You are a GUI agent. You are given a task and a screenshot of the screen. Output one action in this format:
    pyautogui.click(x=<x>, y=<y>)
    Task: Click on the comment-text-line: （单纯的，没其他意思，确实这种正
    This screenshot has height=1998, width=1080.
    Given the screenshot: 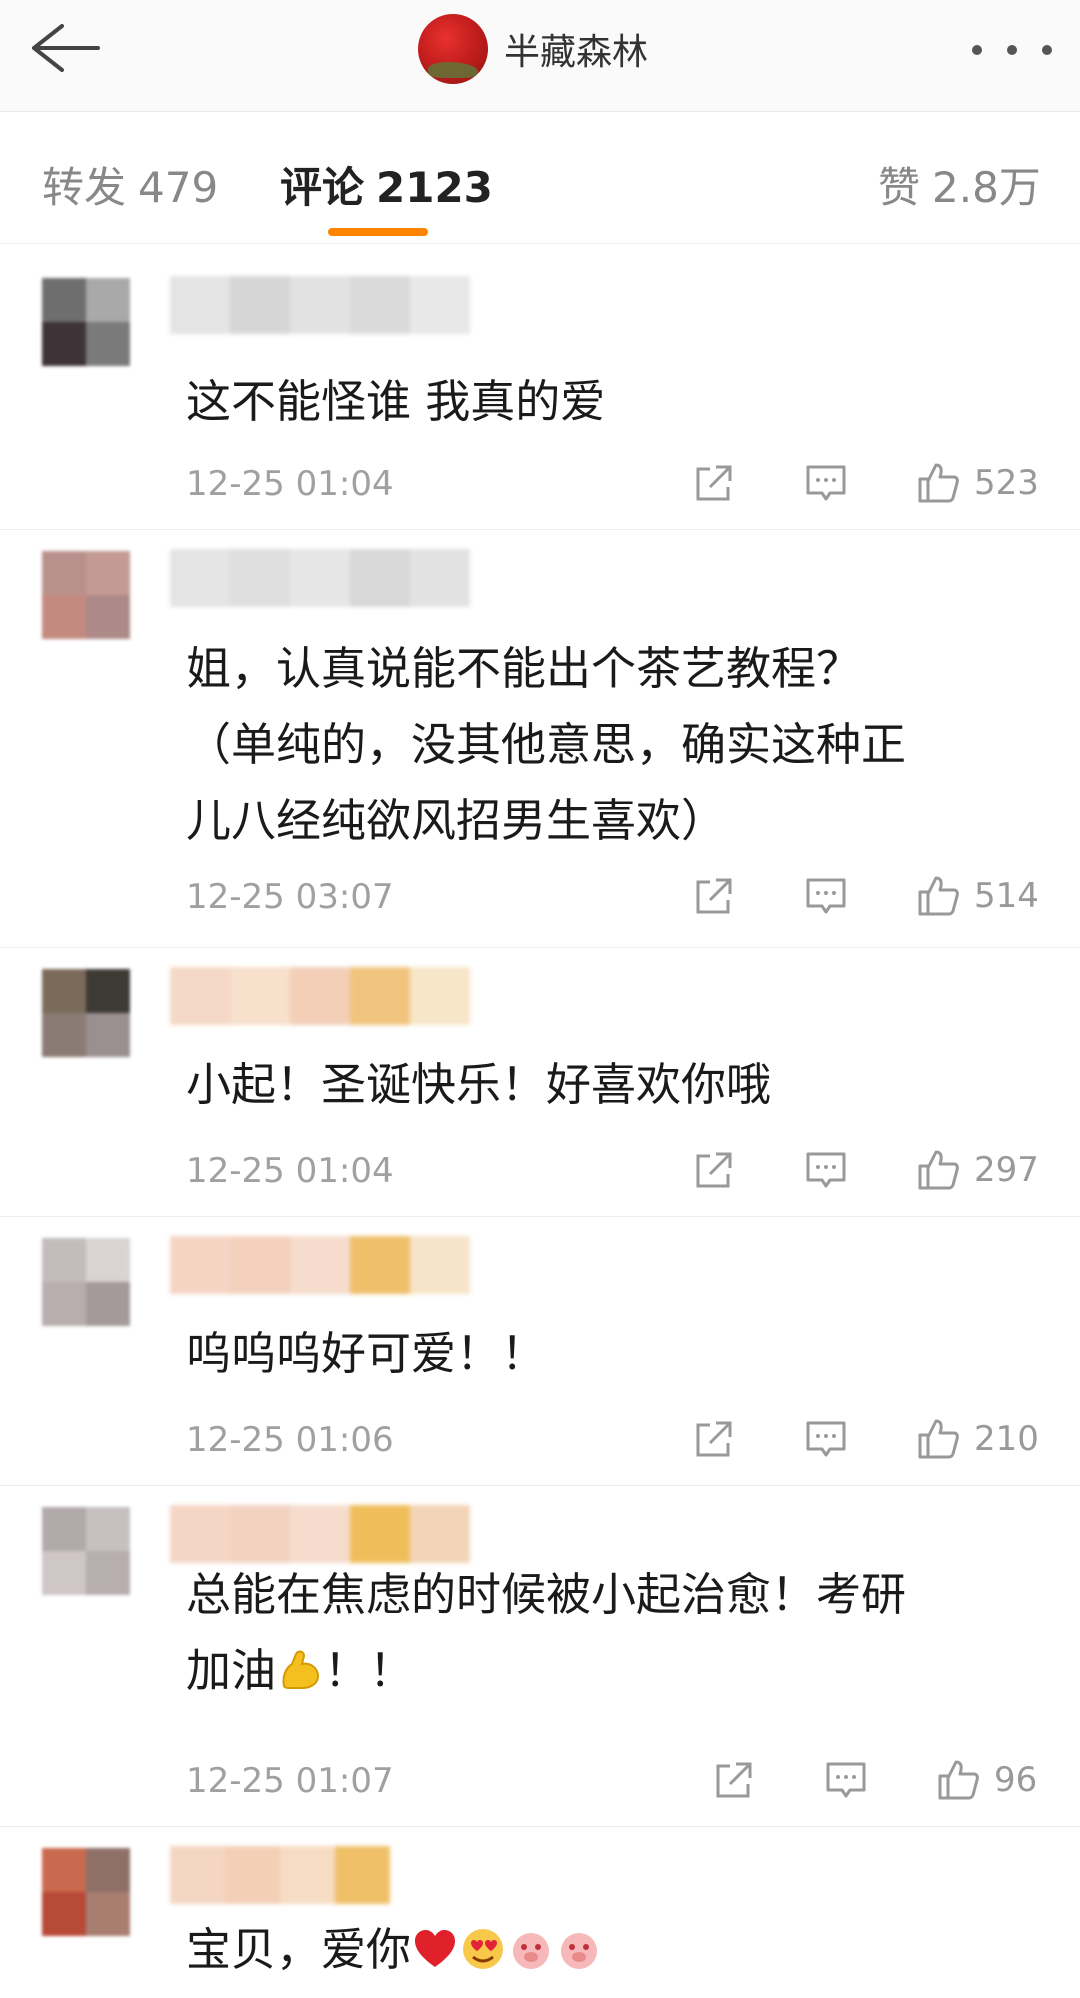 What is the action you would take?
    pyautogui.click(x=546, y=744)
    